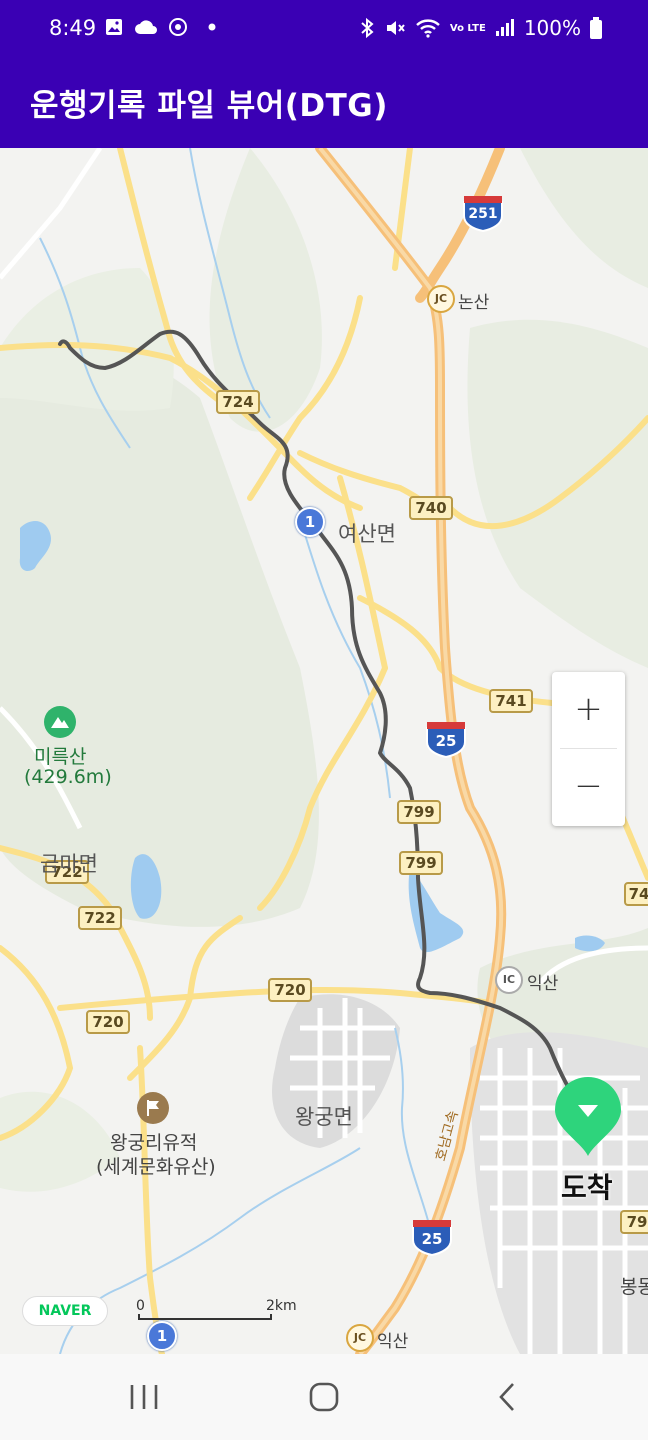 The height and width of the screenshot is (1440, 648). Describe the element at coordinates (310, 522) in the screenshot. I see `national-route-1-marker: 1` at that location.